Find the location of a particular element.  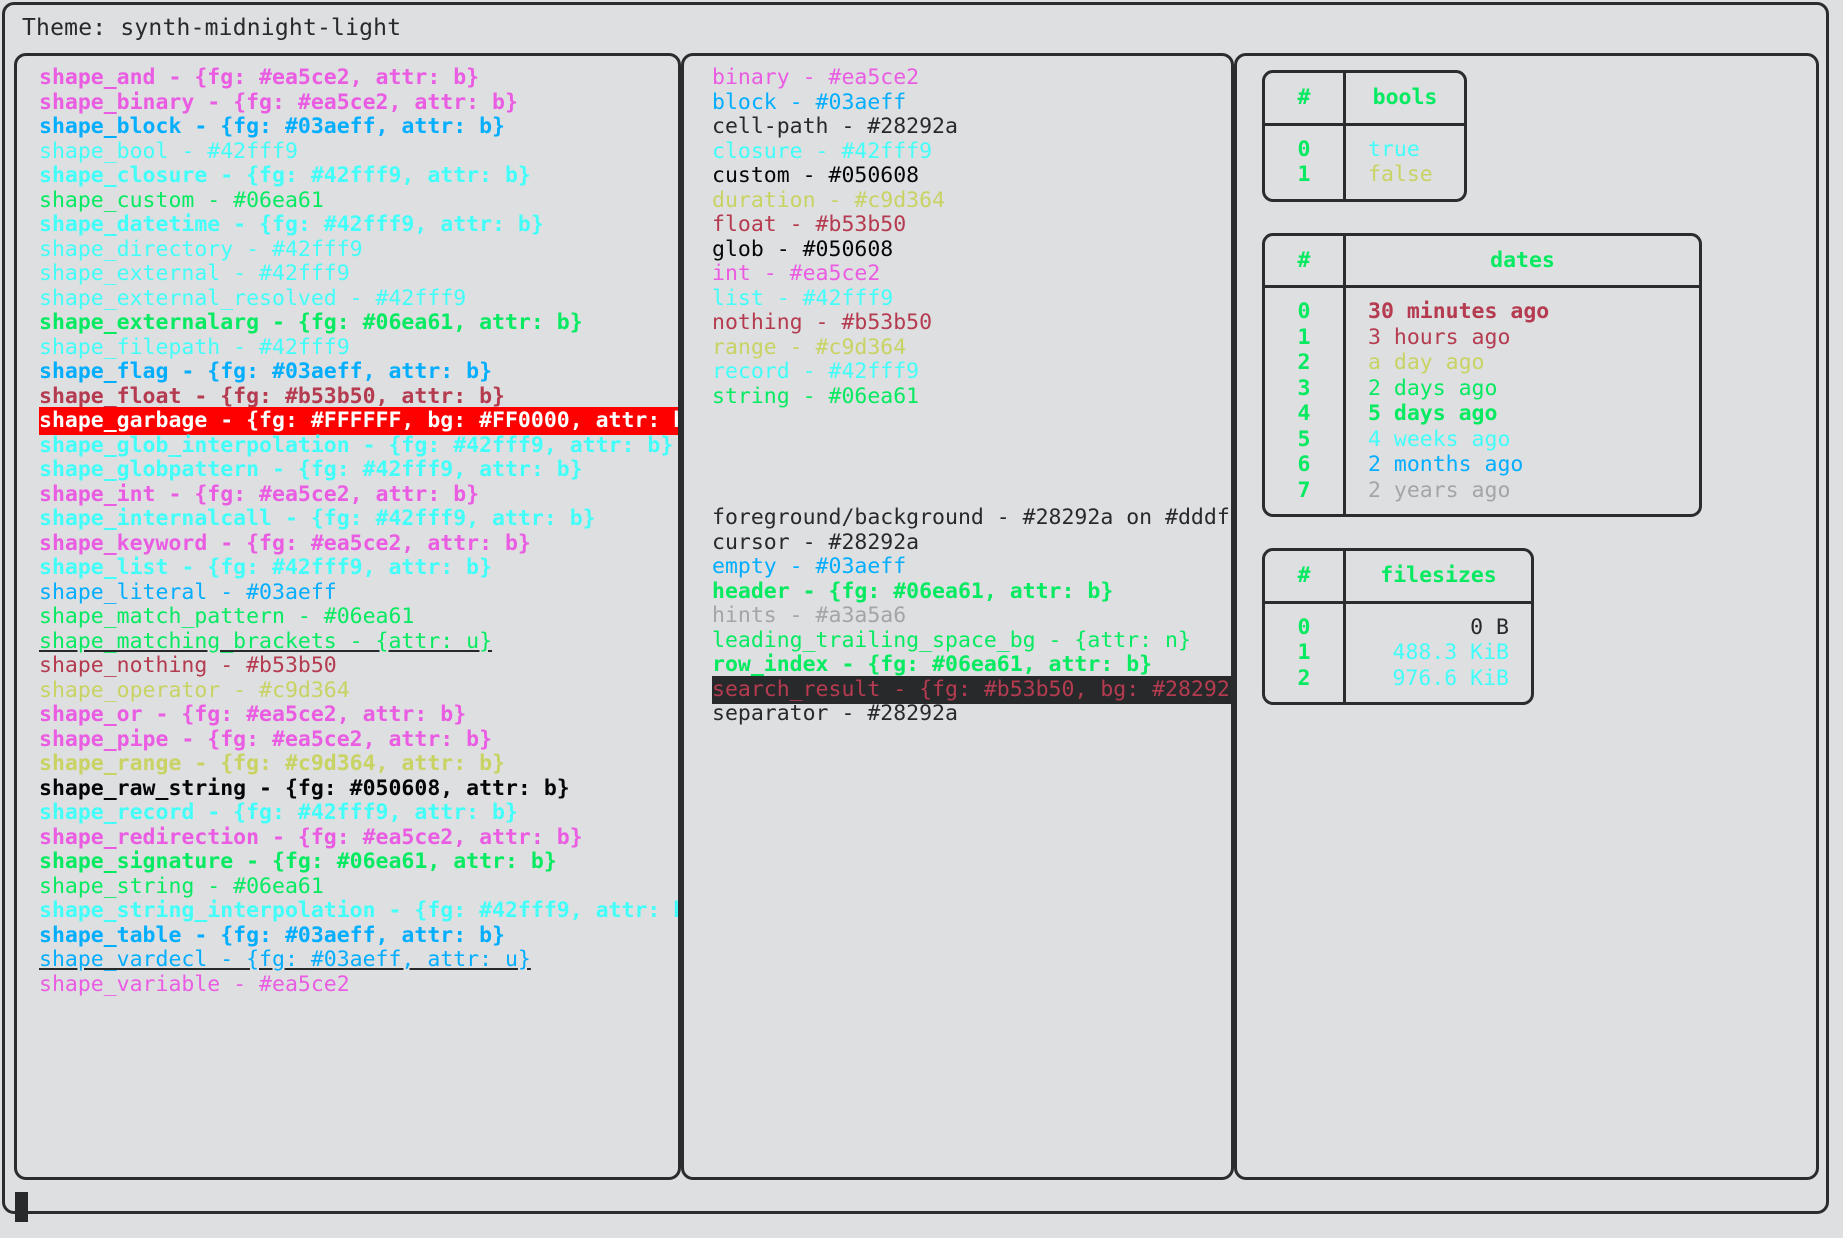

sample-table-filesizes: # filesizes 0 0 B 1 488.3 KiB 2 976.6 KiB is located at coordinates (1398, 626).